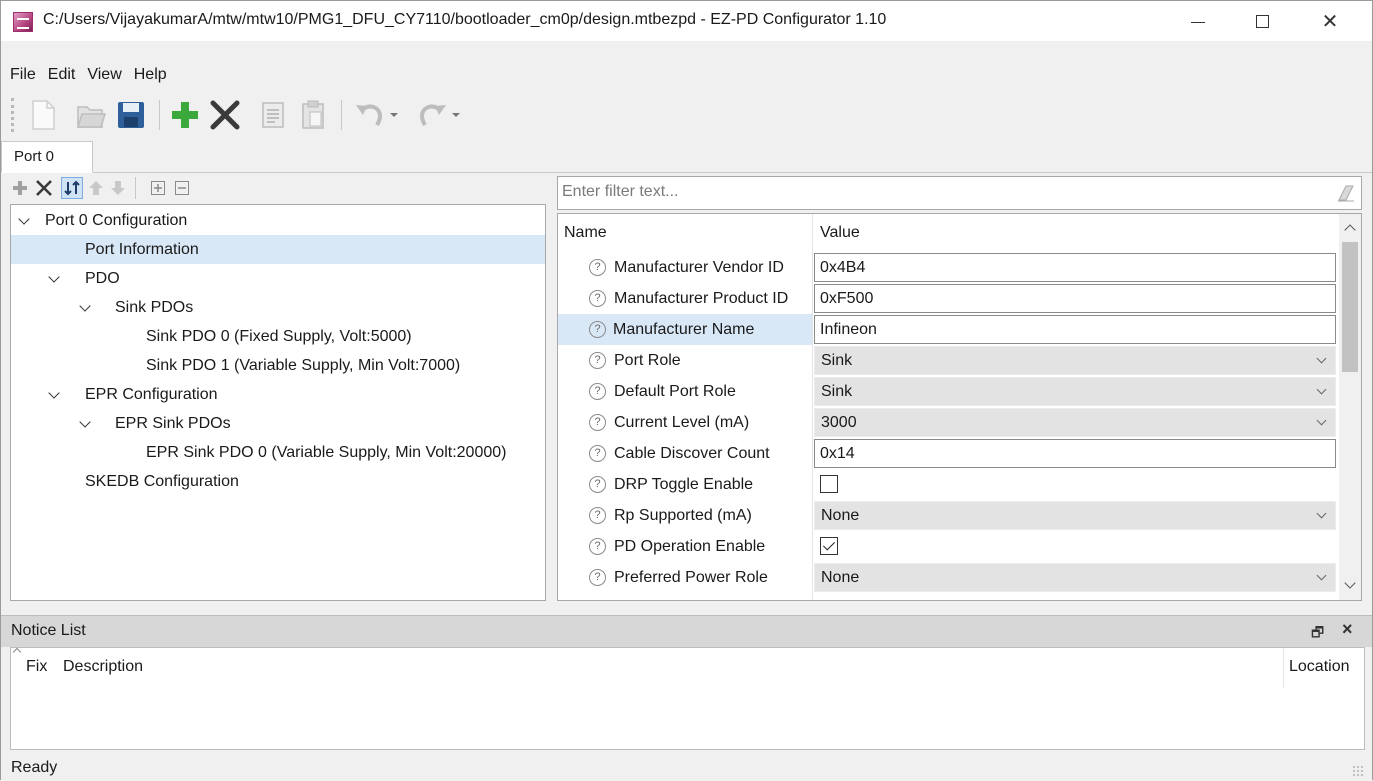 This screenshot has height=781, width=1373. What do you see at coordinates (154, 307) in the screenshot?
I see `tree-item-label: Sink PDOs` at bounding box center [154, 307].